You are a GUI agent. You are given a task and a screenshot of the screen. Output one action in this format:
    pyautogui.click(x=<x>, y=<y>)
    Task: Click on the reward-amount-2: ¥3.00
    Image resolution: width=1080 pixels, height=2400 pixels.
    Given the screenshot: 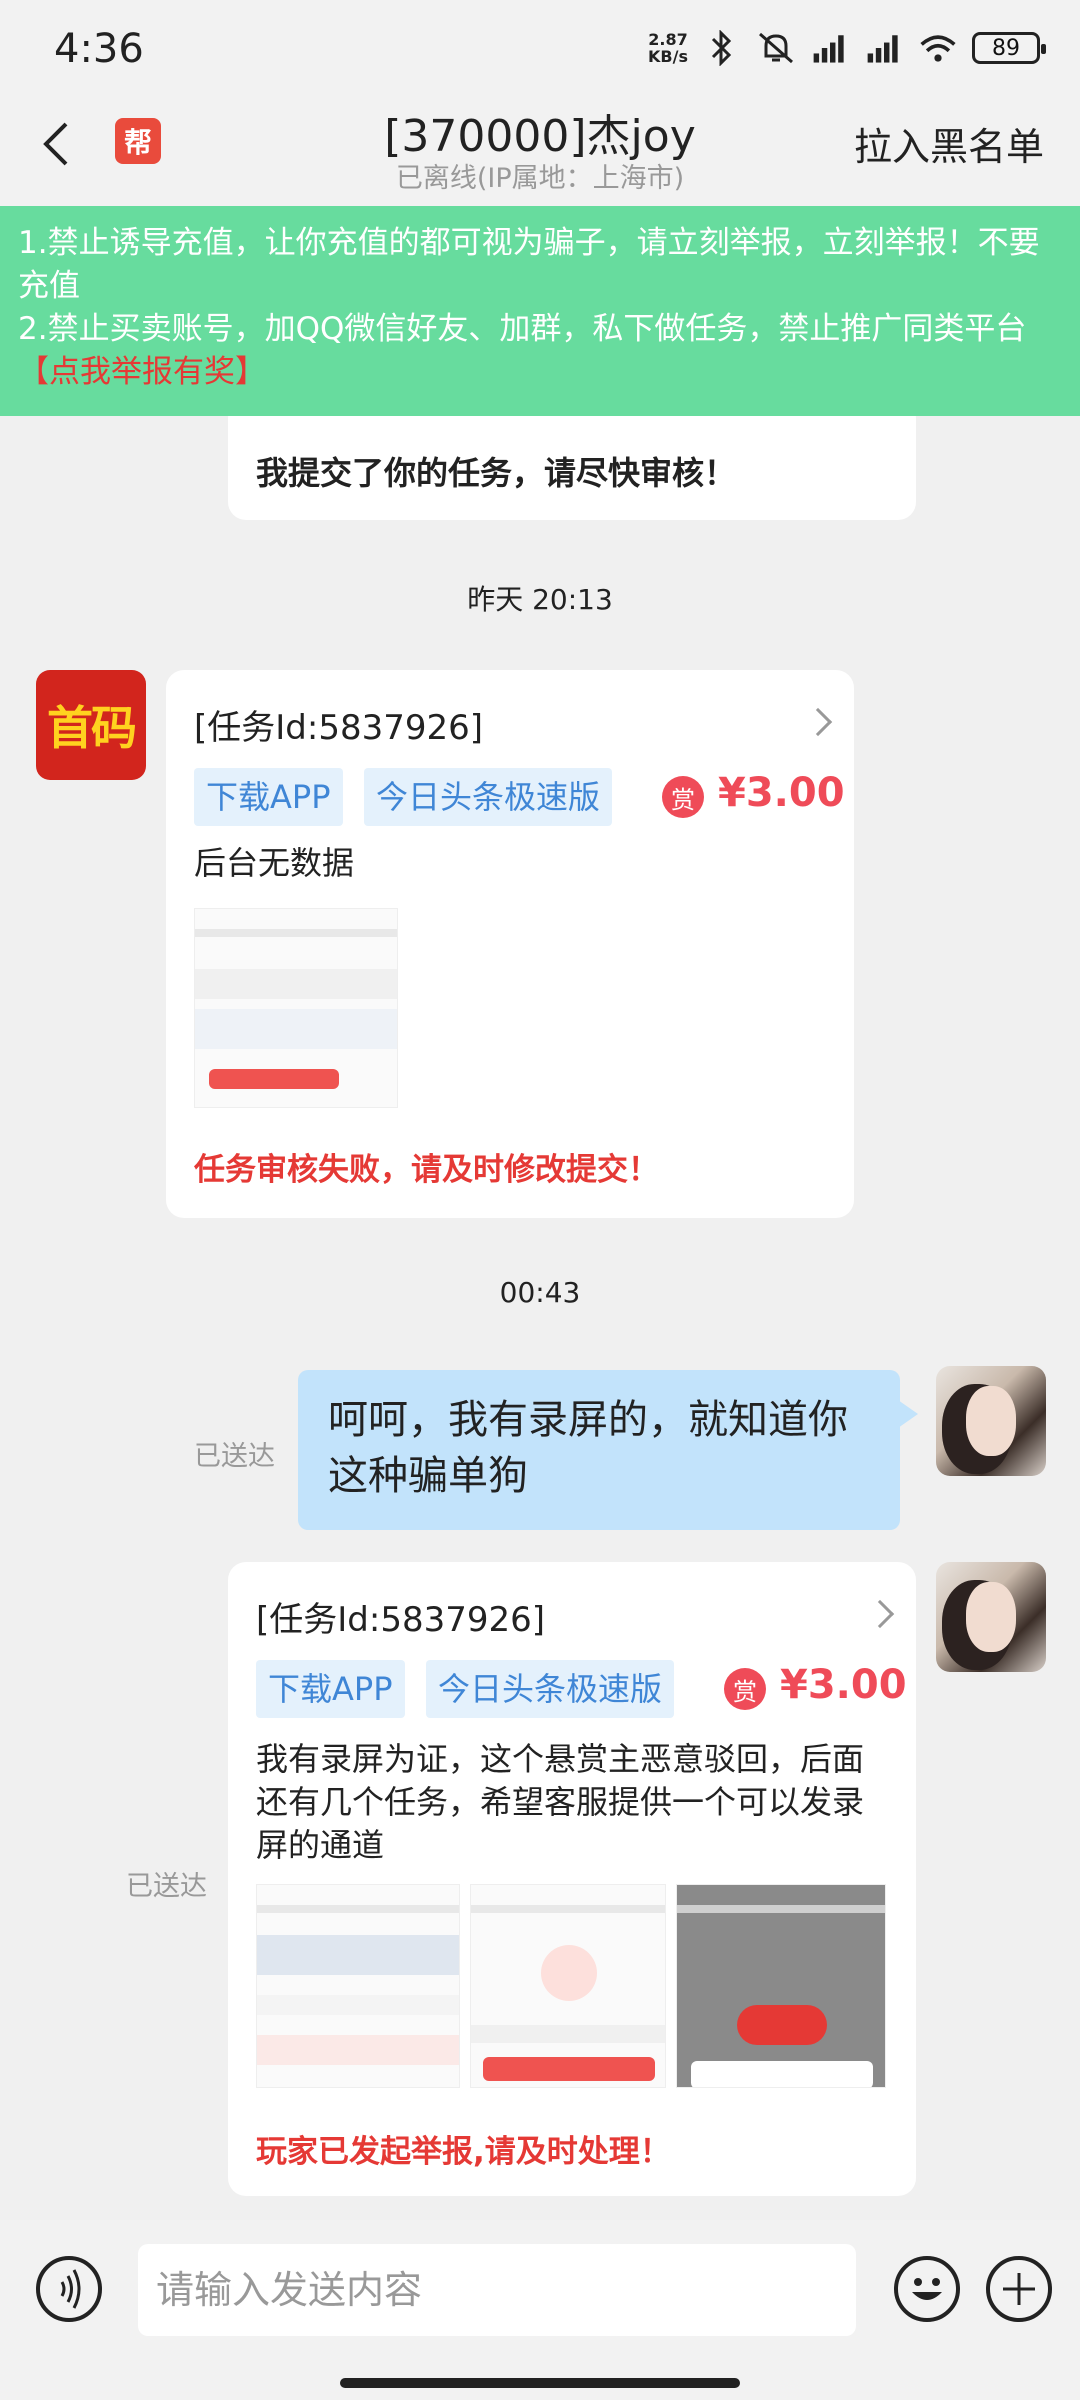 What is the action you would take?
    pyautogui.click(x=843, y=1685)
    